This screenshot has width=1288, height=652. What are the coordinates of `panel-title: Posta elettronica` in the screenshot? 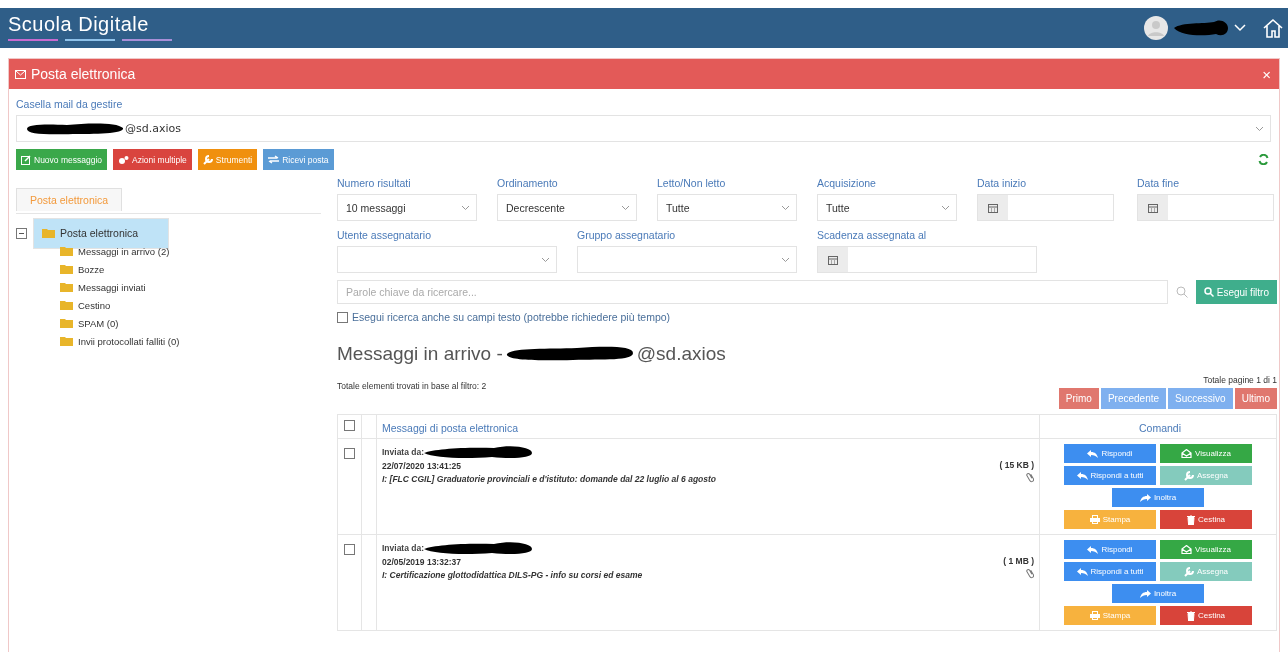 It's located at (83, 74).